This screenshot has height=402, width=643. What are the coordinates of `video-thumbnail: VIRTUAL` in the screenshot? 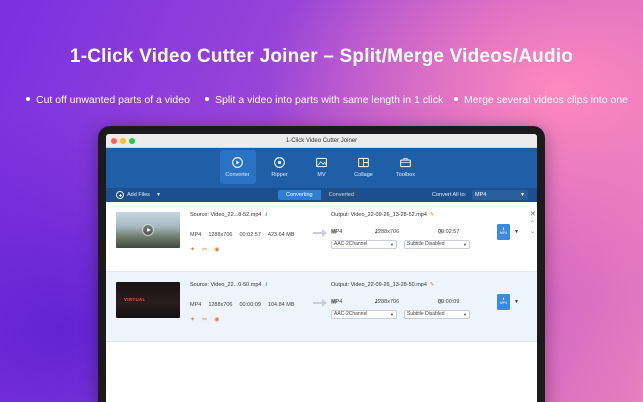 It's located at (148, 300).